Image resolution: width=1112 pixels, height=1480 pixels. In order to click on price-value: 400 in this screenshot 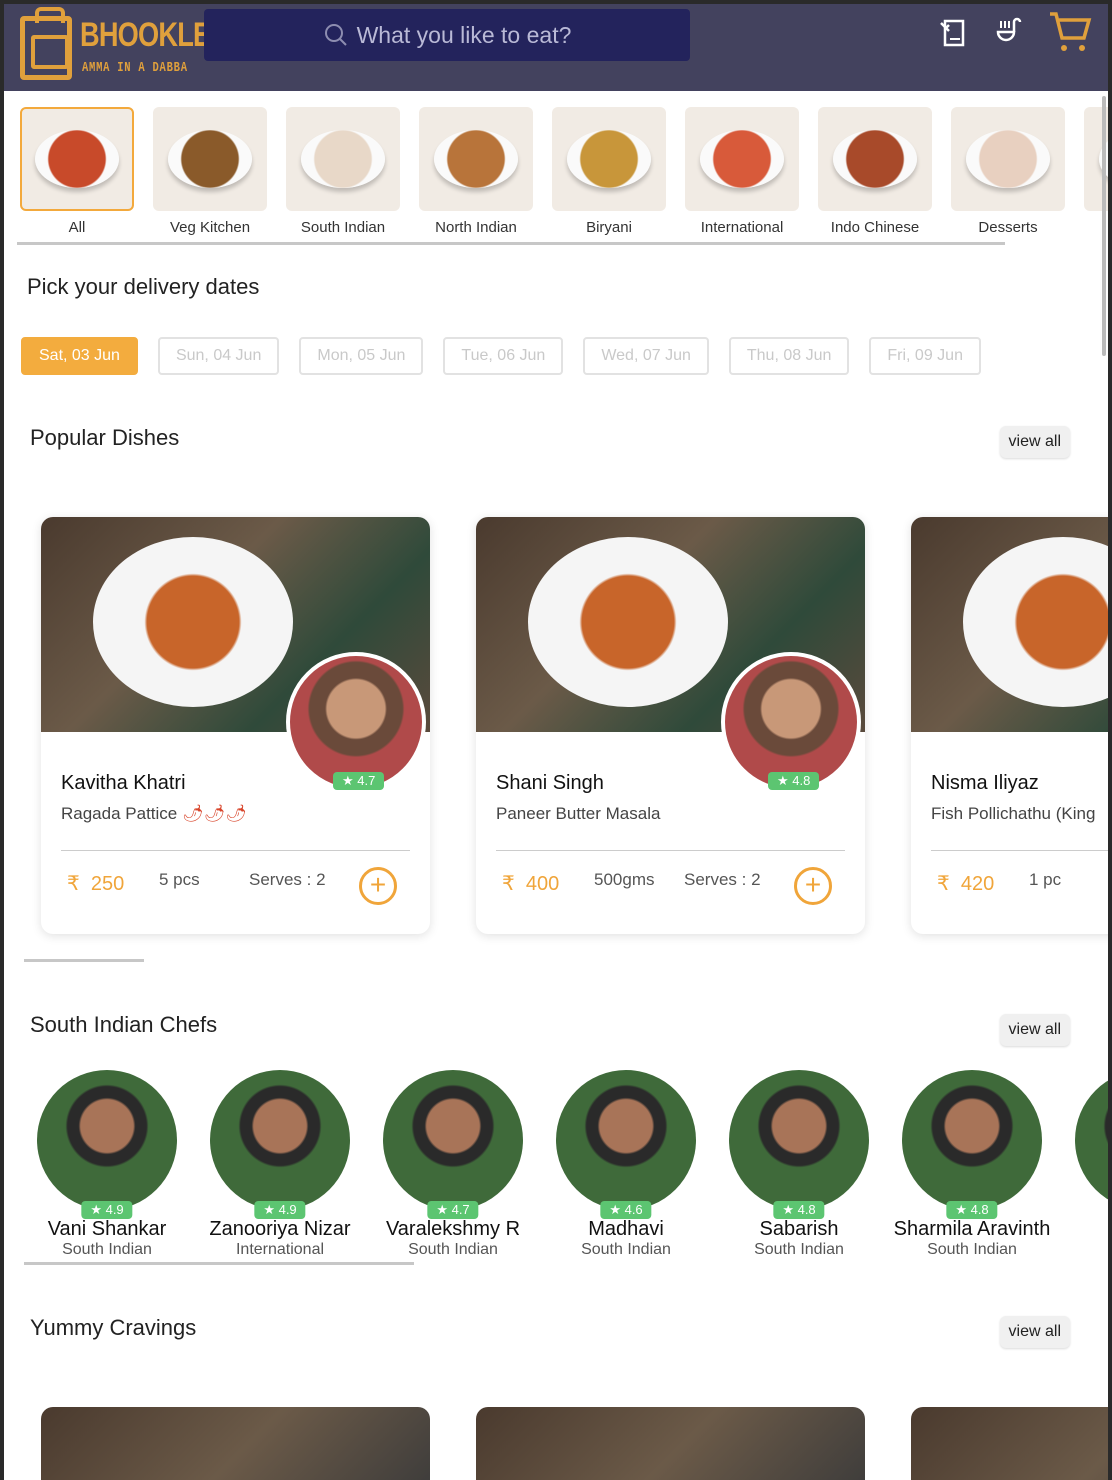, I will do `click(542, 884)`.